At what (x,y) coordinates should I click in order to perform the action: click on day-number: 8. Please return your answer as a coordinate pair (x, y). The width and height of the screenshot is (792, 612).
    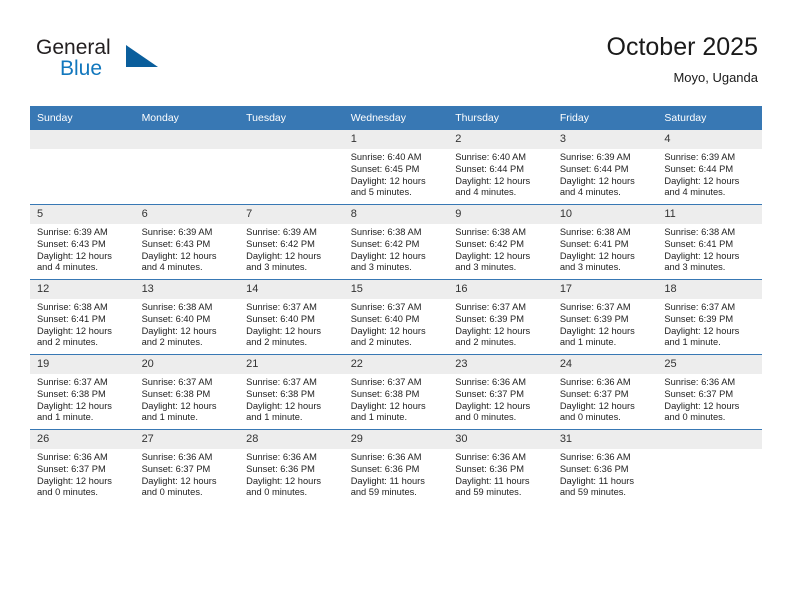
    Looking at the image, I should click on (396, 214).